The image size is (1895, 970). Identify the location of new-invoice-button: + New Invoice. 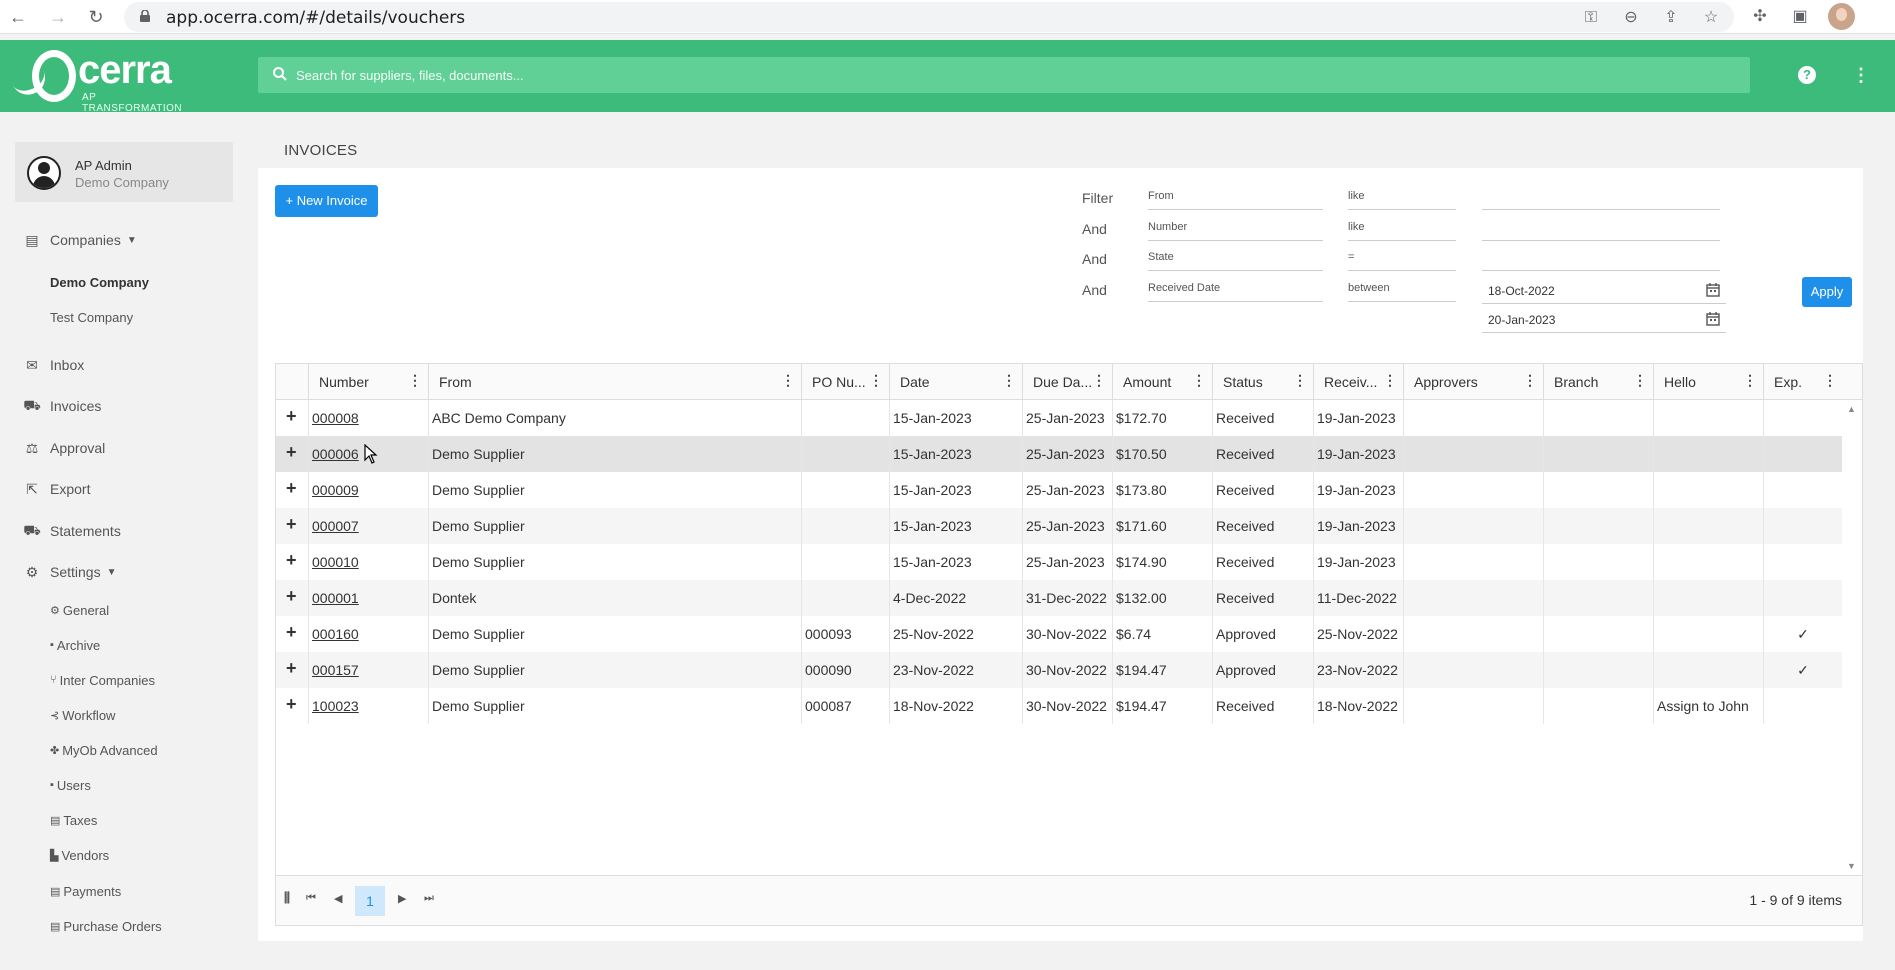
(326, 201).